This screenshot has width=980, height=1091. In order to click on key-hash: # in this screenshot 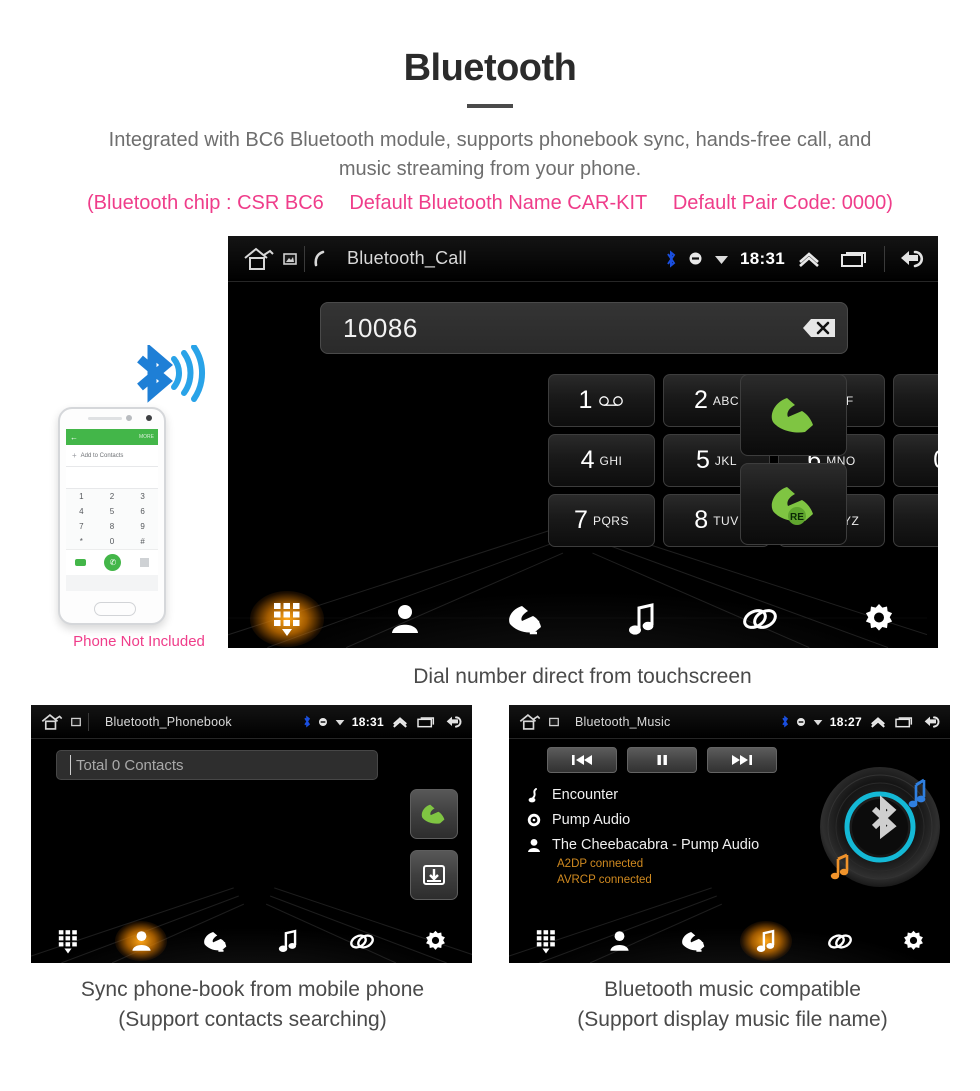, I will do `click(915, 520)`.